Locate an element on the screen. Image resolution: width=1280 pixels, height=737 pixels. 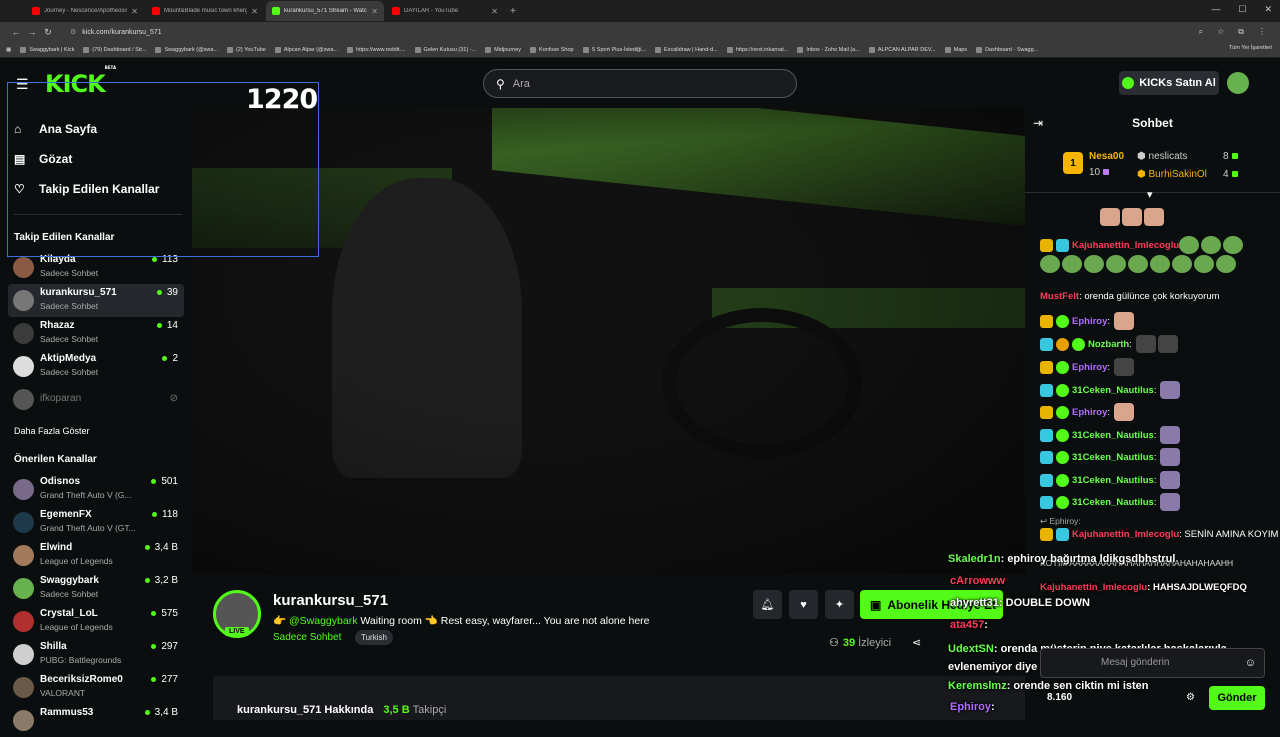
stream-tag: Turkish is located at coordinates (374, 637).